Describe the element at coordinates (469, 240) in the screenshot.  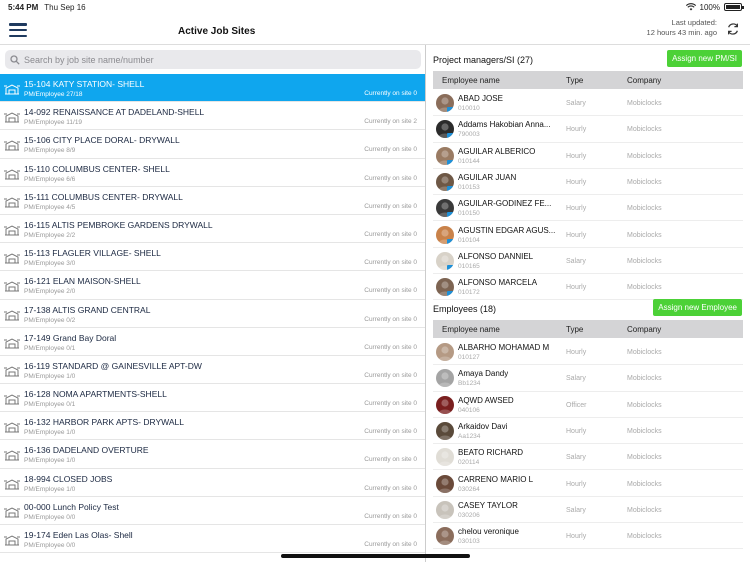
I see `person-code: 010104` at that location.